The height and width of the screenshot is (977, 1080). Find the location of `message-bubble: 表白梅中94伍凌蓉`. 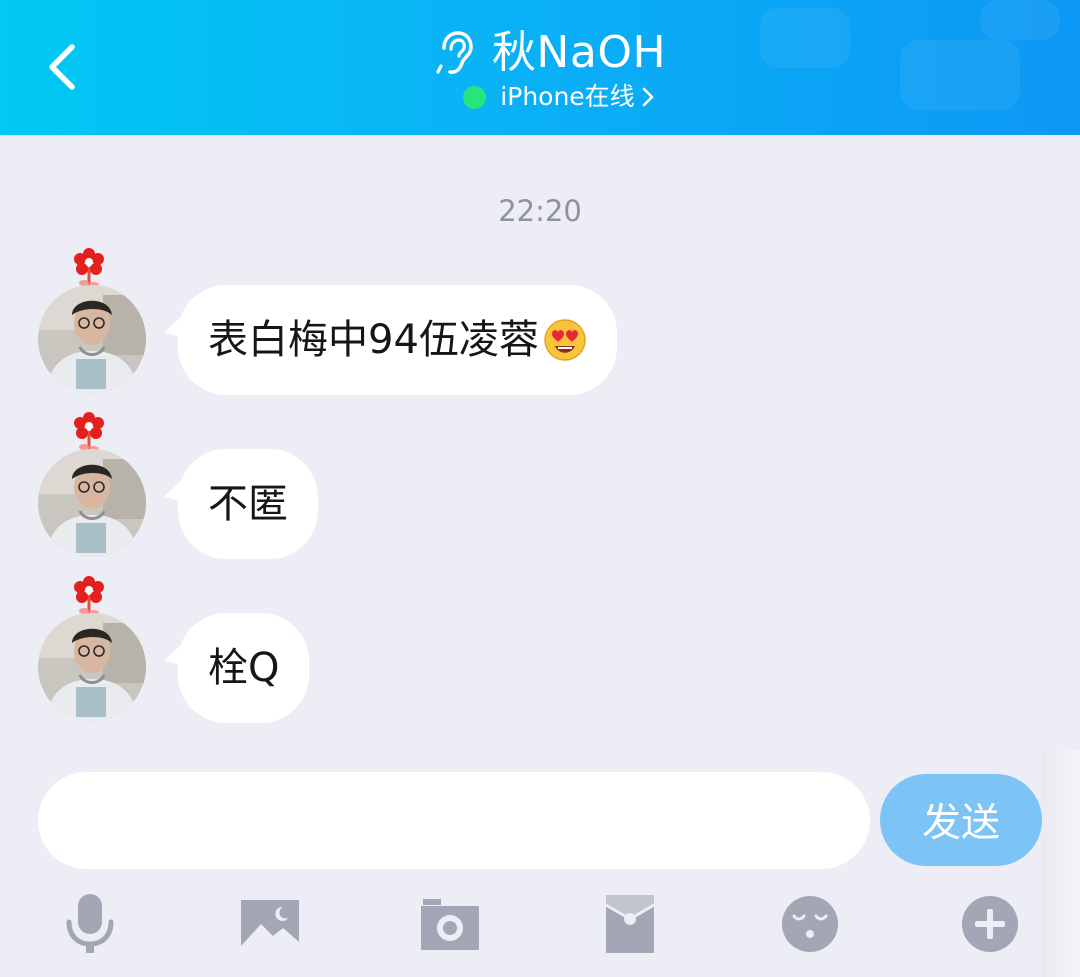

message-bubble: 表白梅中94伍凌蓉 is located at coordinates (397, 340).